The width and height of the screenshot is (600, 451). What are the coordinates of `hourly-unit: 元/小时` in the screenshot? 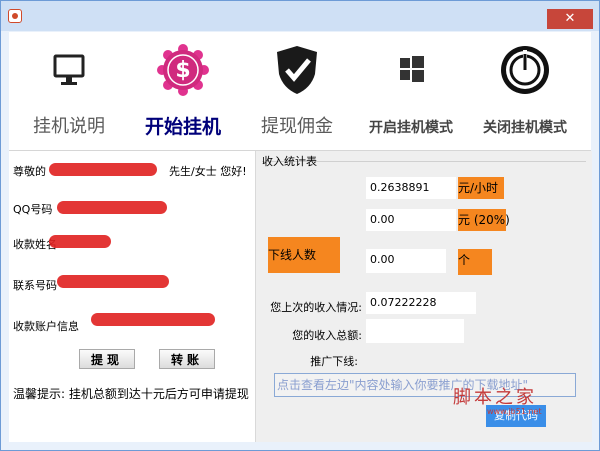 It's located at (481, 188).